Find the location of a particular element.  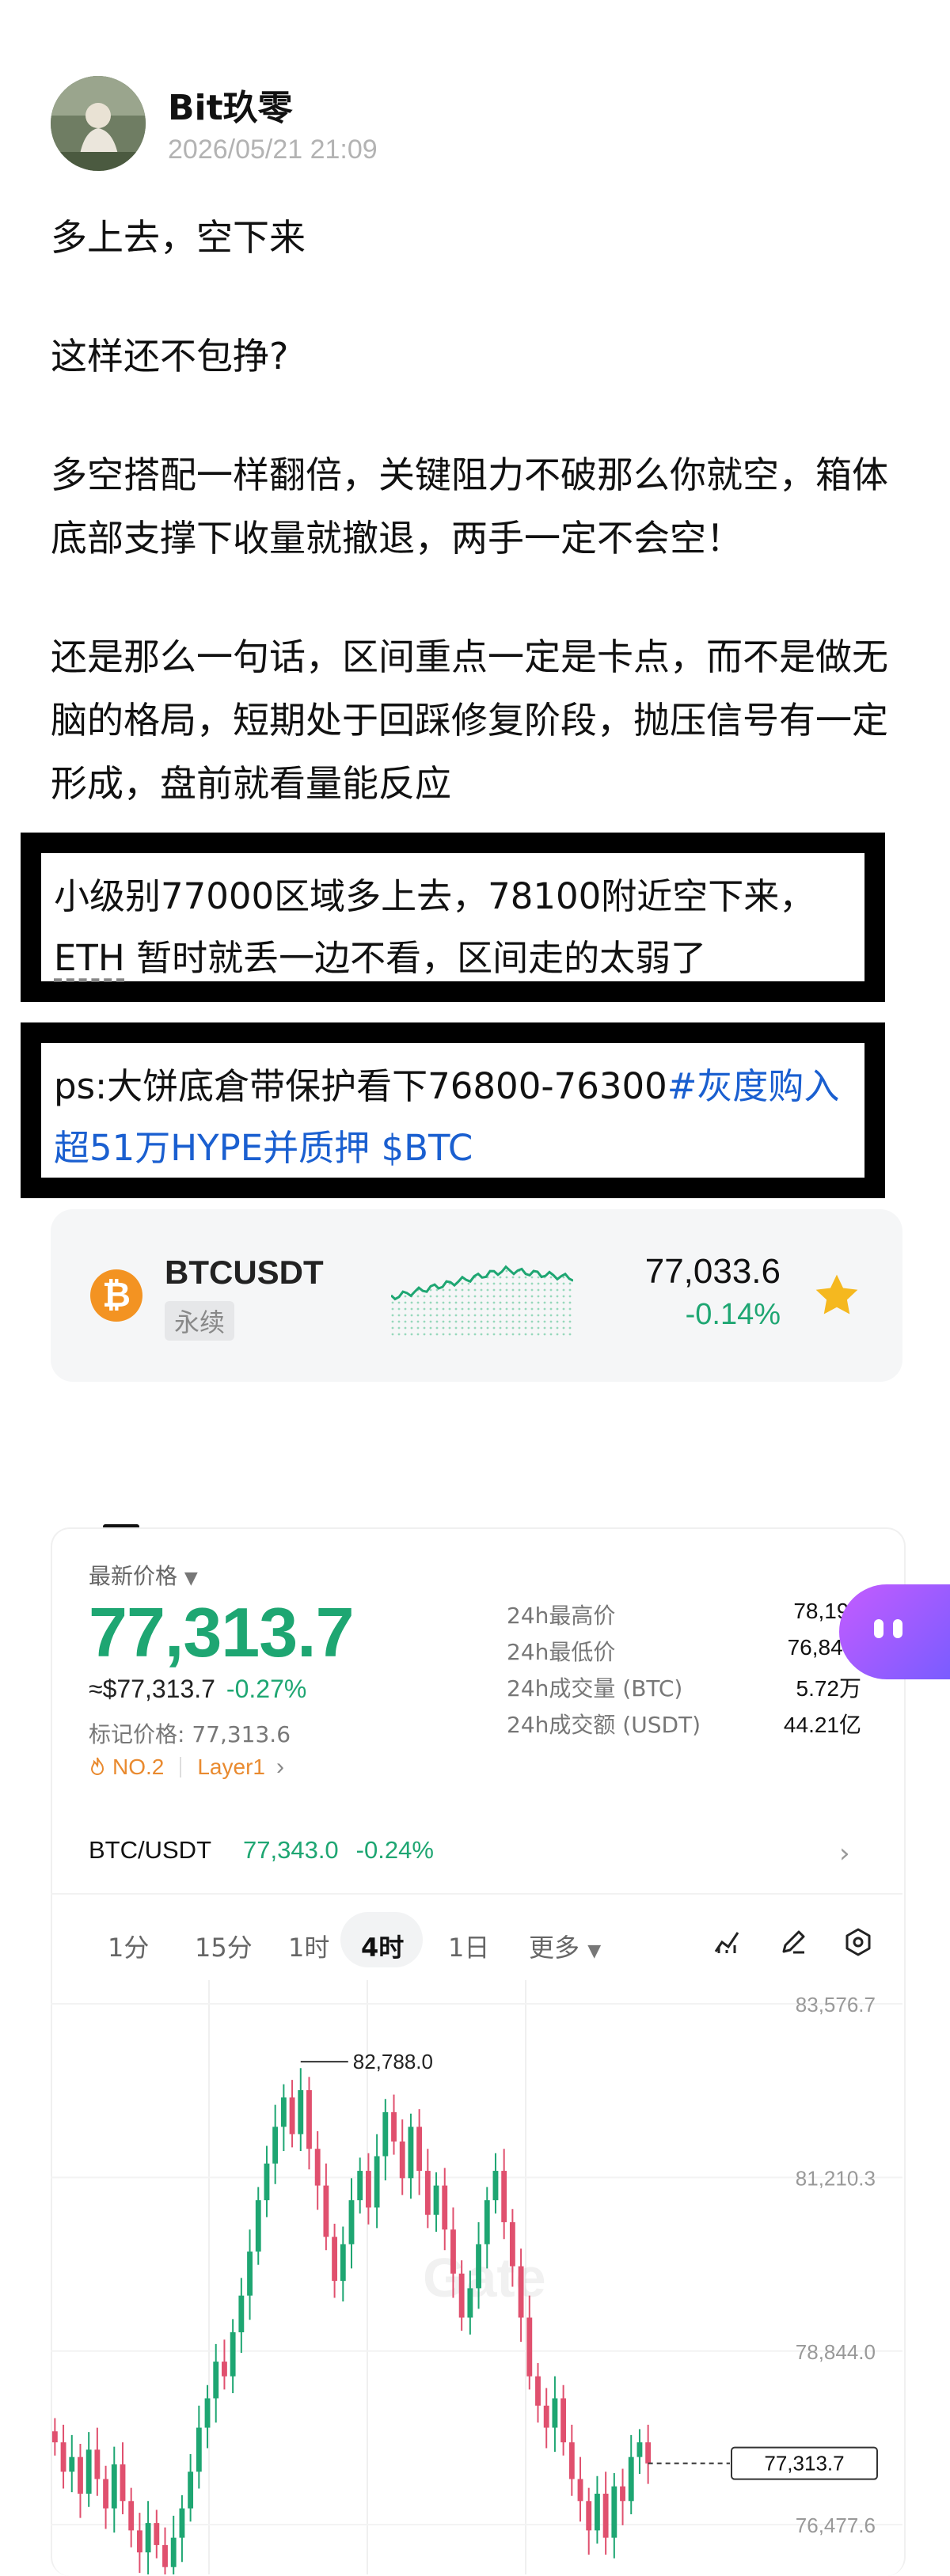

mark-price: 标记价格: 77,313.6 is located at coordinates (190, 1734).